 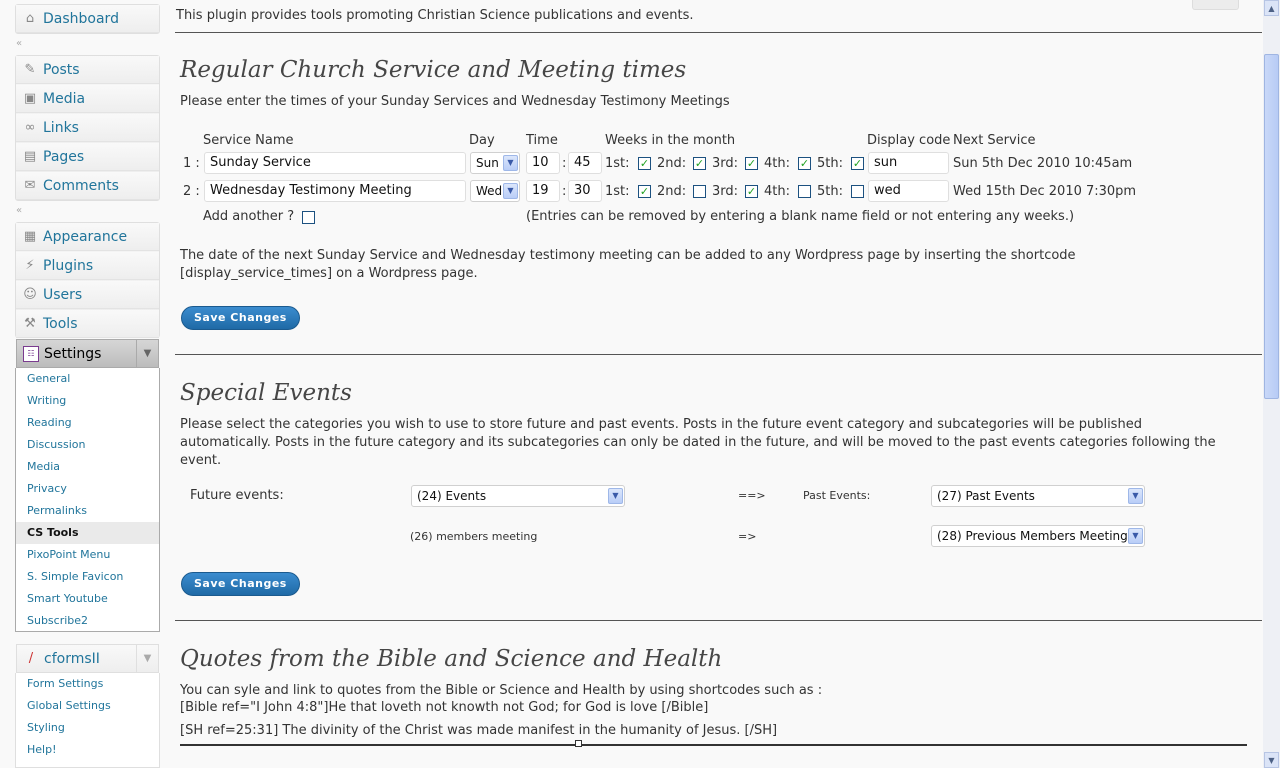 I want to click on submenu-item-reading: Reading, so click(x=87, y=423).